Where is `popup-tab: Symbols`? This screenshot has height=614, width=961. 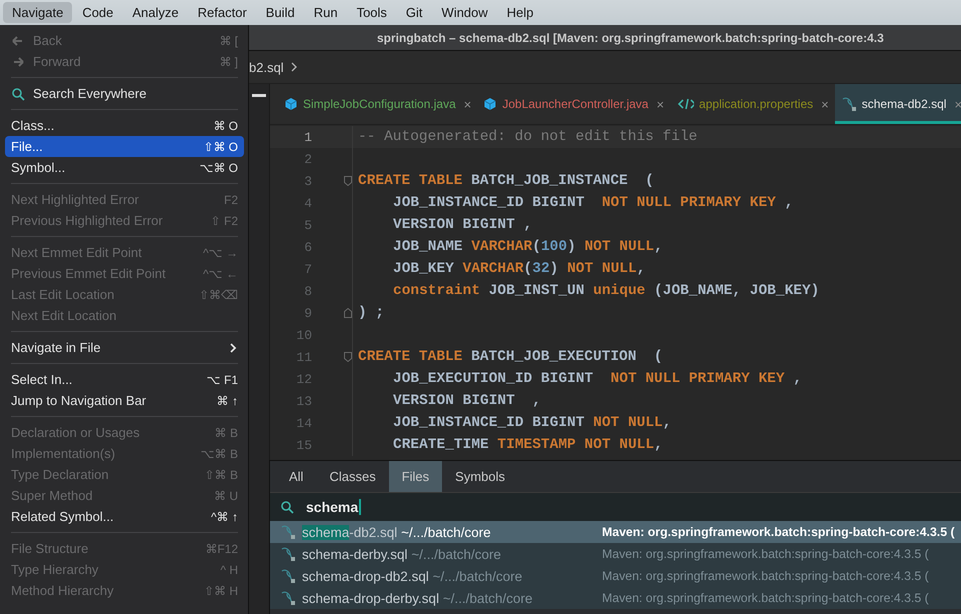
popup-tab: Symbols is located at coordinates (480, 476).